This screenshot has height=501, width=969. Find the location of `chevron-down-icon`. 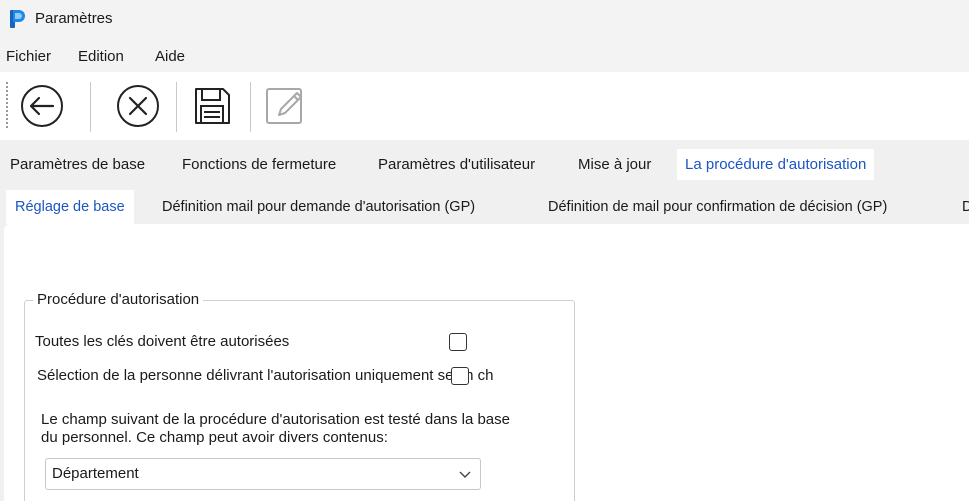

chevron-down-icon is located at coordinates (465, 474).